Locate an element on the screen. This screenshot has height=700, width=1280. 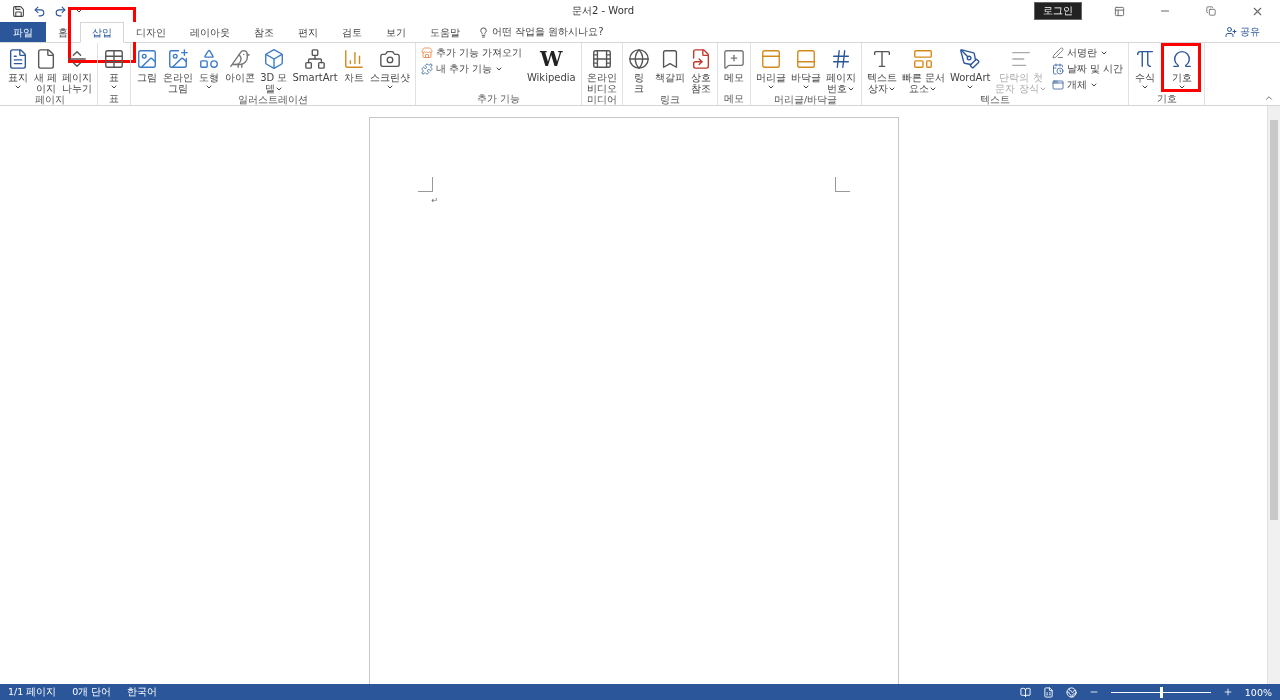
ribbon-button: 도형 is located at coordinates (209, 68).